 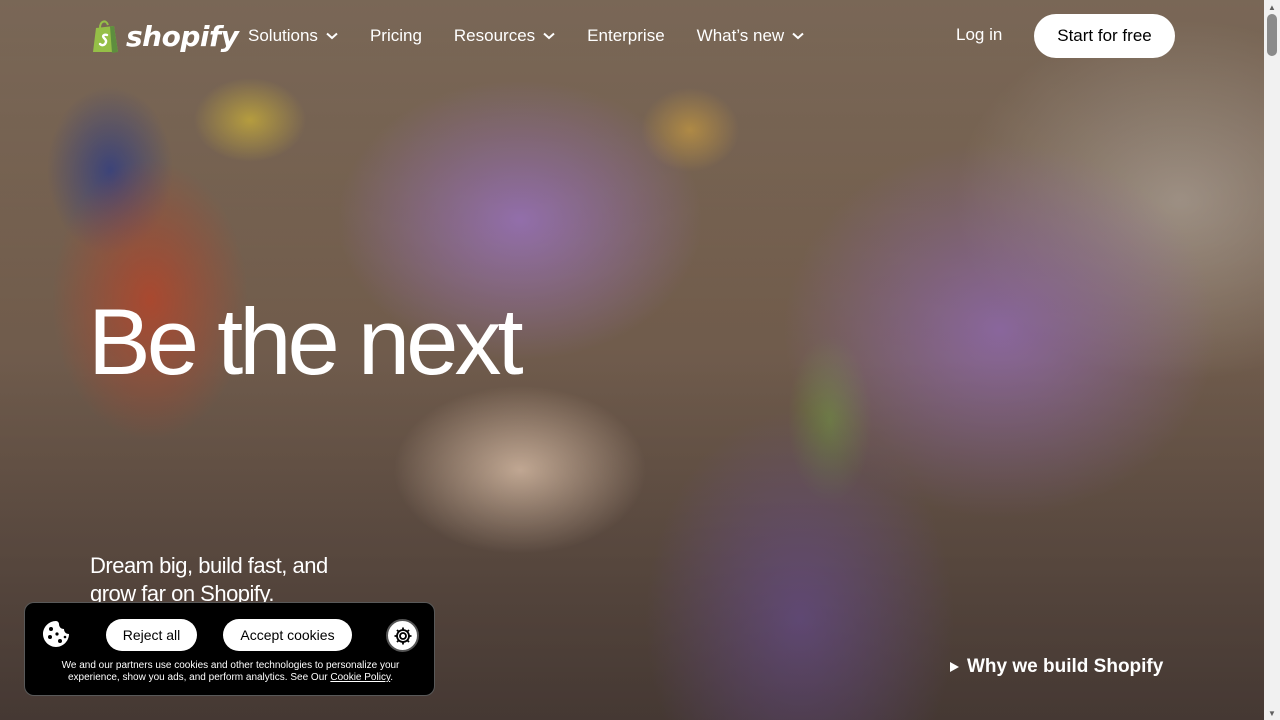 What do you see at coordinates (105, 36) in the screenshot?
I see `shopify-bag-icon` at bounding box center [105, 36].